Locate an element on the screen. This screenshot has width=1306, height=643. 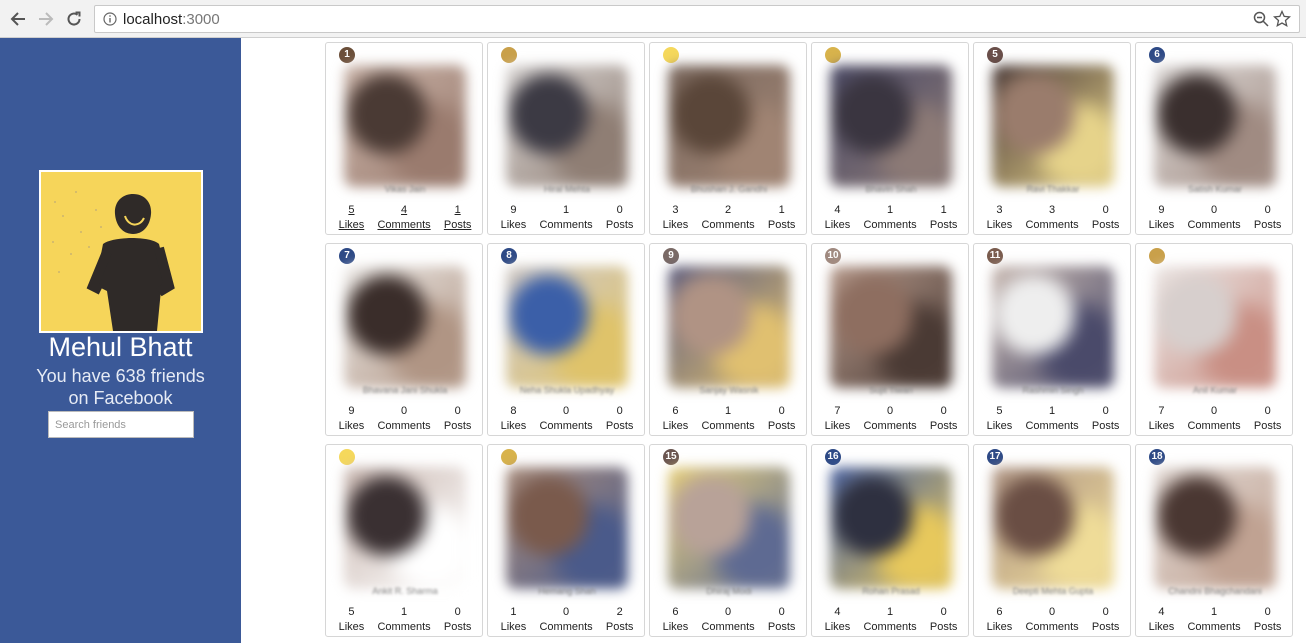
friend-card: Ankit R. Sharma 5 Likes 1 Comments 0 Posts is located at coordinates (404, 540).